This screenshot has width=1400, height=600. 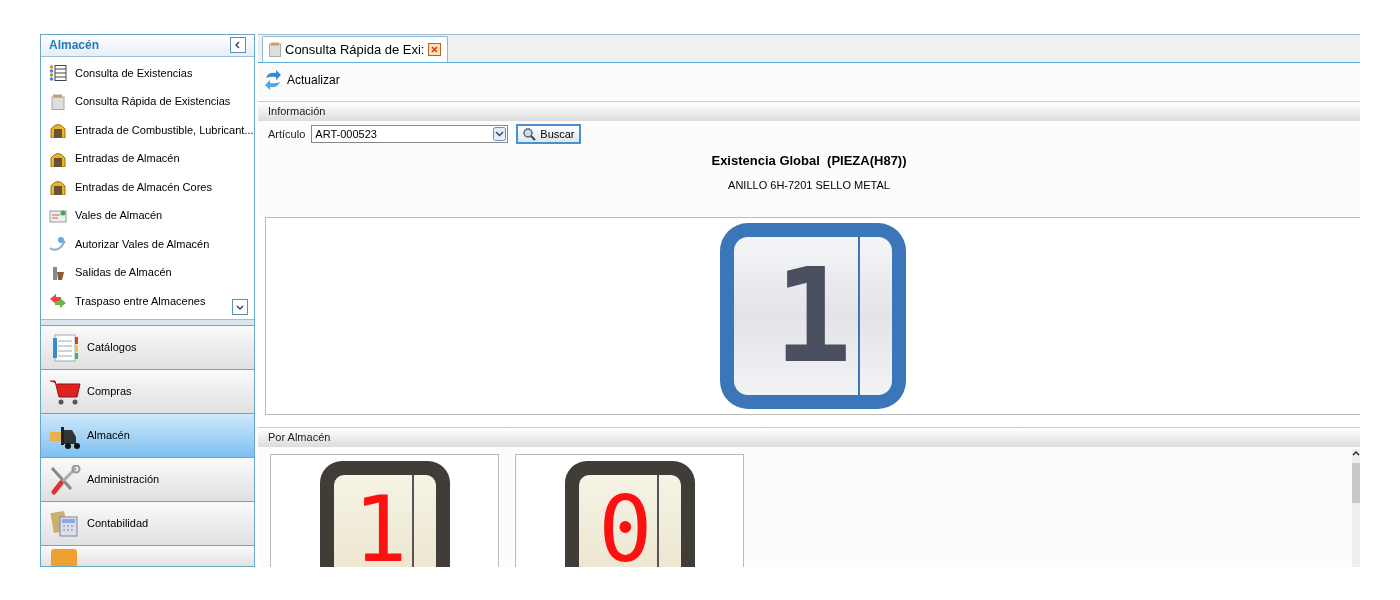 I want to click on stock-heading: Existencia Global (PIEZA(H87)), so click(x=809, y=161).